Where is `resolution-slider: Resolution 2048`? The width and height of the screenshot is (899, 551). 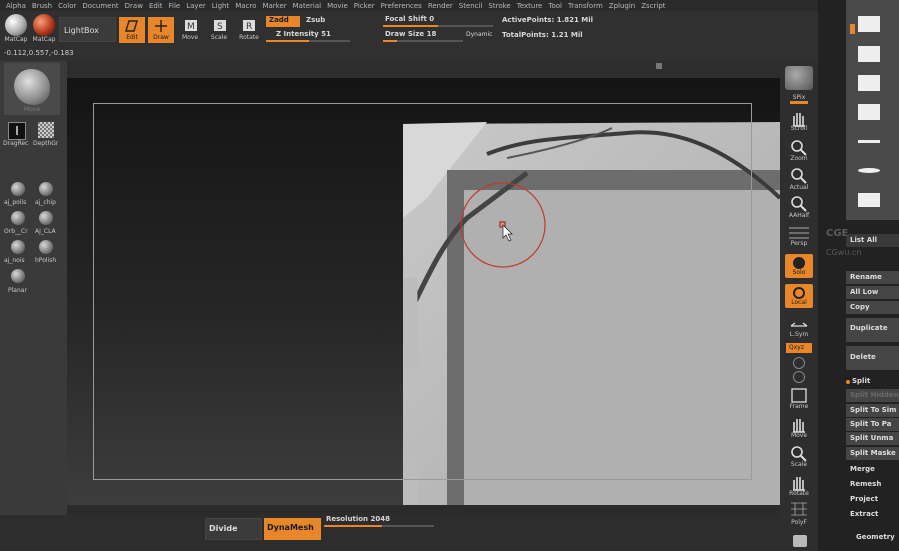
resolution-slider: Resolution 2048 is located at coordinates (379, 522).